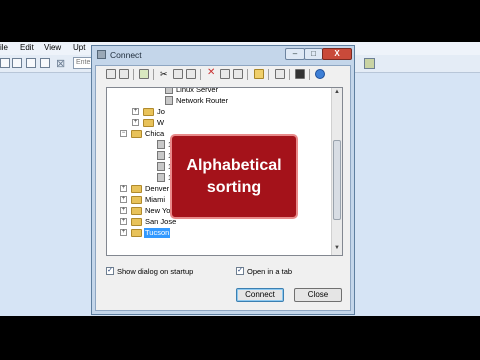  Describe the element at coordinates (260, 295) in the screenshot. I see `connect-button: Connect` at that location.